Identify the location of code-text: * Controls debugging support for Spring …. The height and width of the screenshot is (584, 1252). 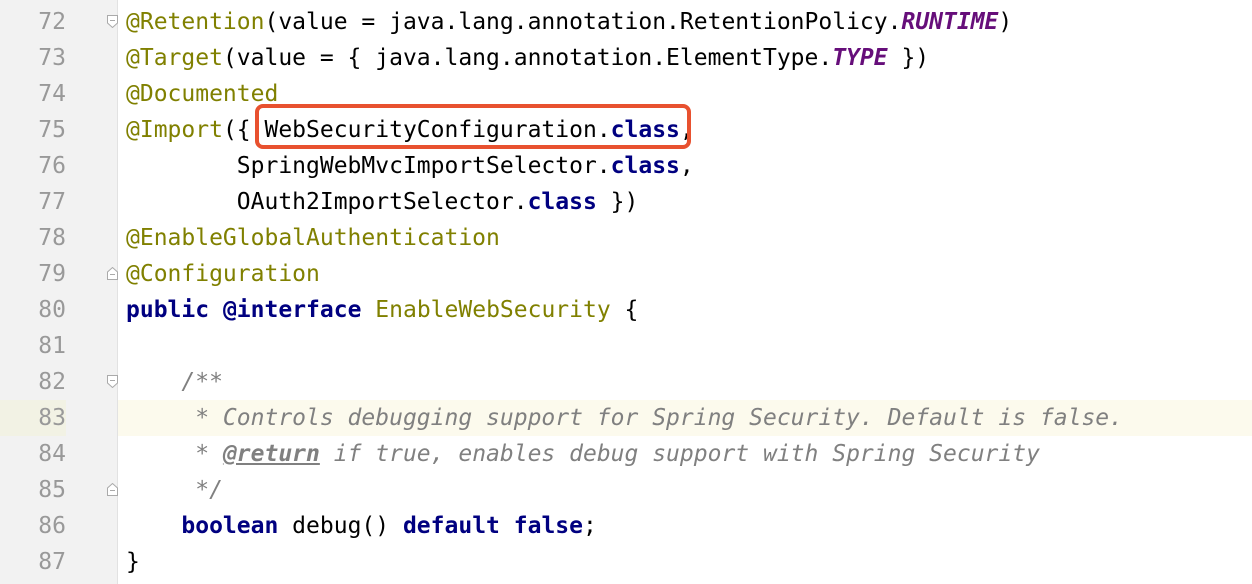
(685, 418).